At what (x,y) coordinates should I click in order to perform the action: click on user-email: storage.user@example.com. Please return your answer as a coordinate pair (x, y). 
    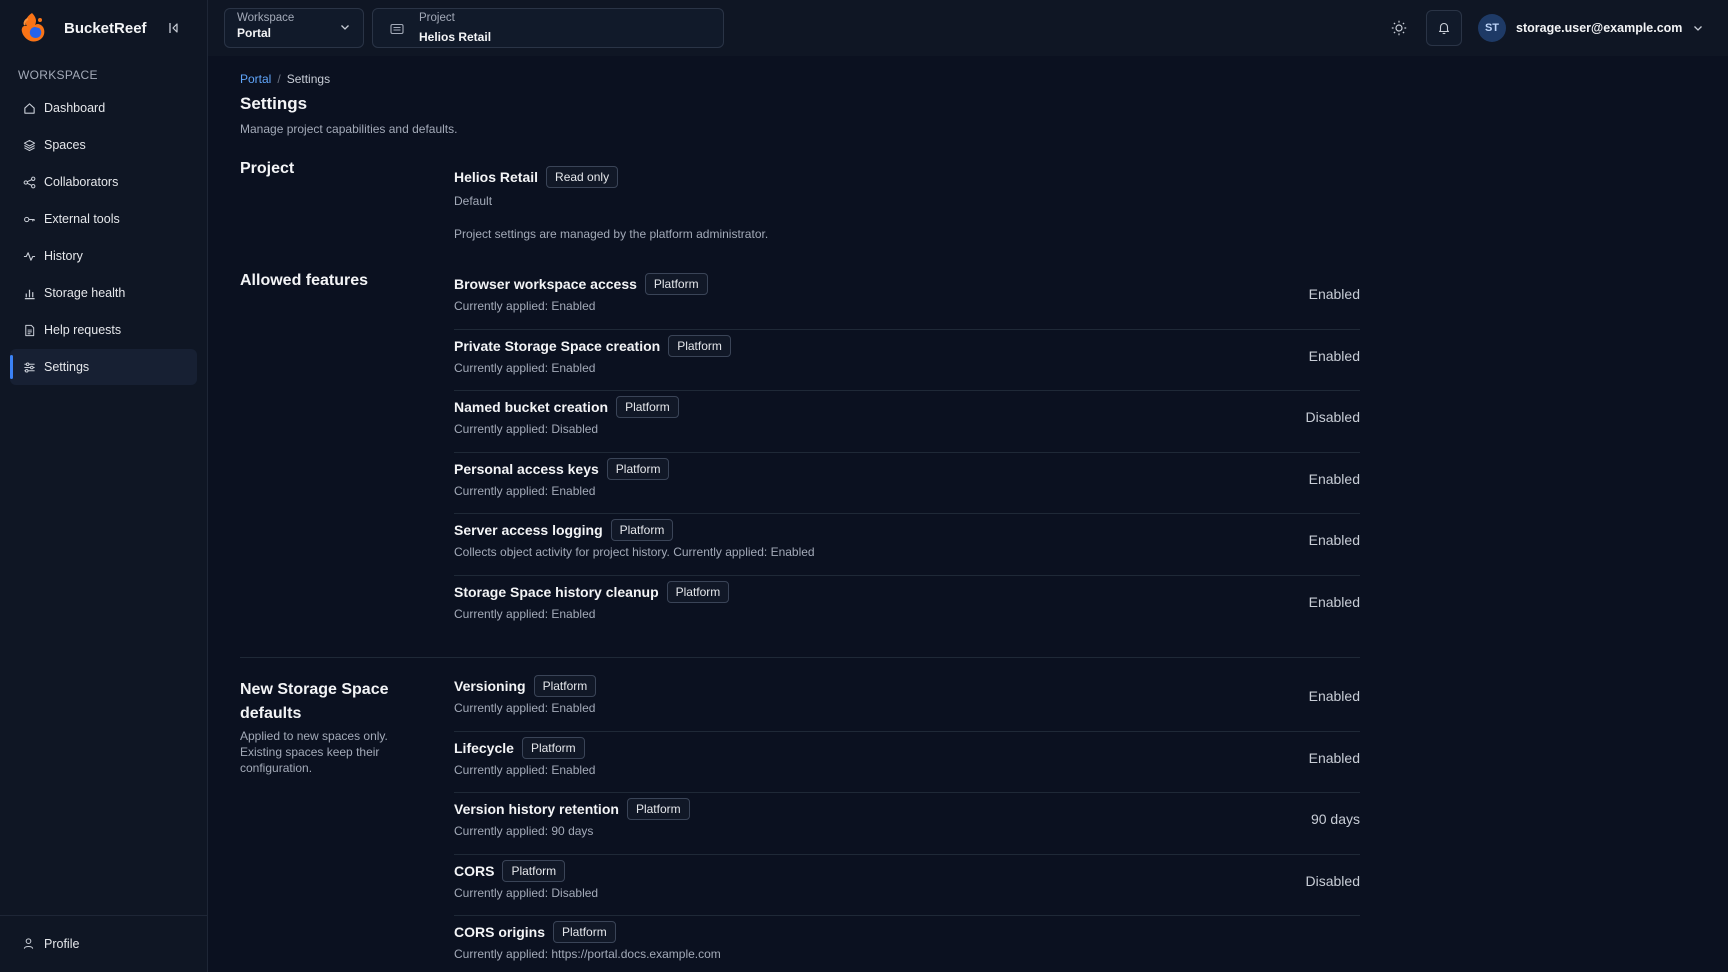
    Looking at the image, I should click on (1599, 28).